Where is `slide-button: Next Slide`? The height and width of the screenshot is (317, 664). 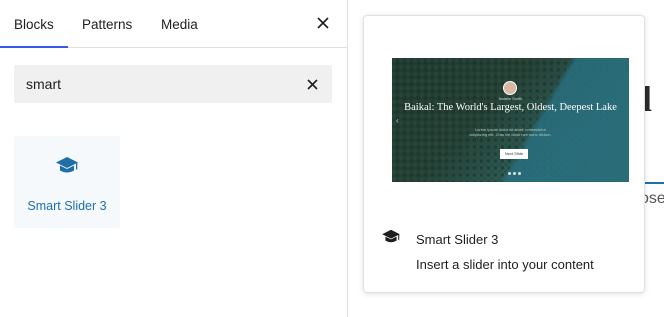
slide-button: Next Slide is located at coordinates (514, 154).